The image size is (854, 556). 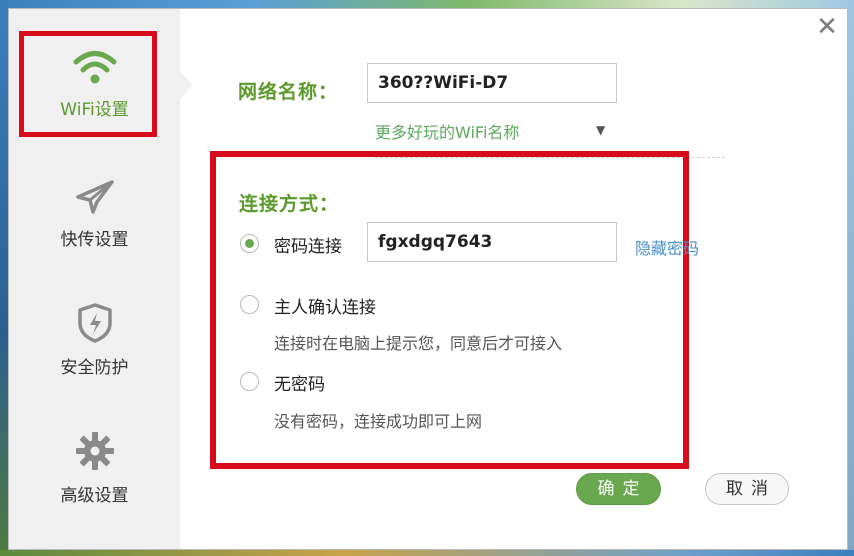 I want to click on network-name-input: 360??WiFi-D7, so click(x=492, y=83).